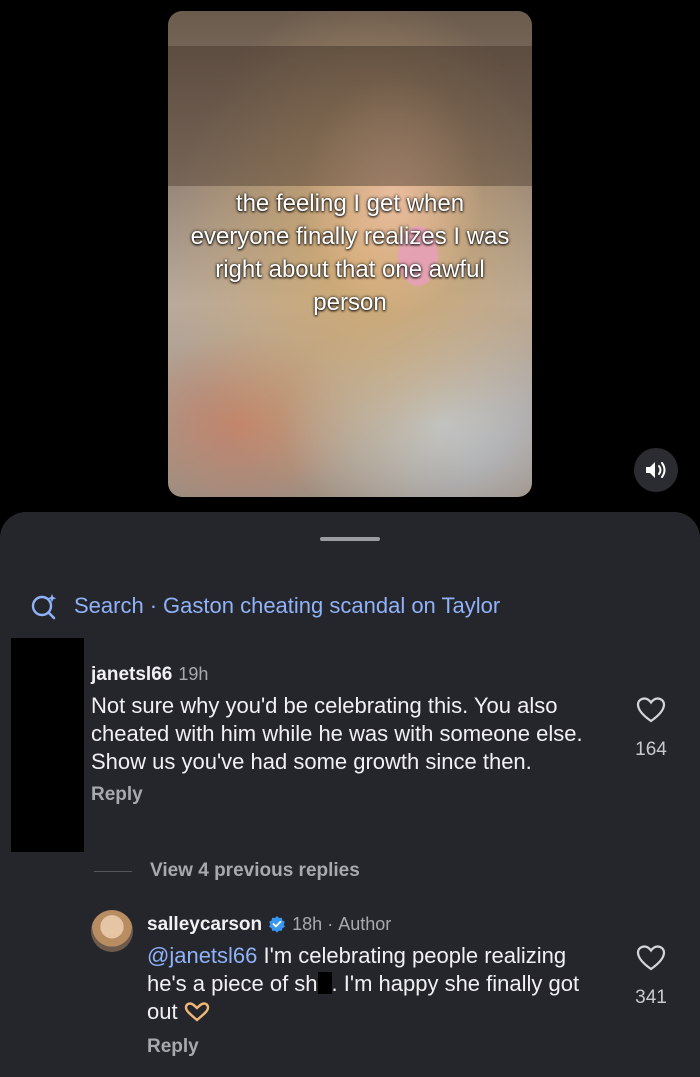 The height and width of the screenshot is (1077, 700). Describe the element at coordinates (350, 539) in the screenshot. I see `sheet-drag-handle` at that location.